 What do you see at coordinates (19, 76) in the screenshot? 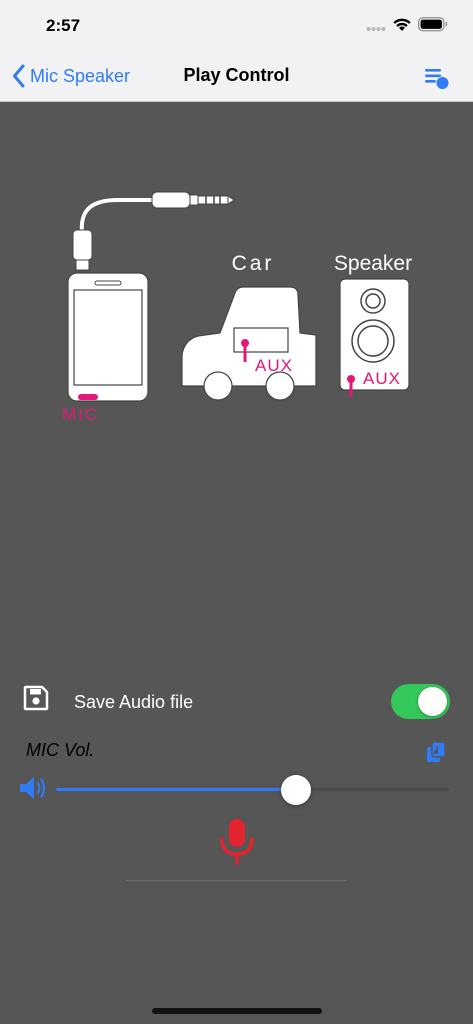
I see `chevron-left-icon` at bounding box center [19, 76].